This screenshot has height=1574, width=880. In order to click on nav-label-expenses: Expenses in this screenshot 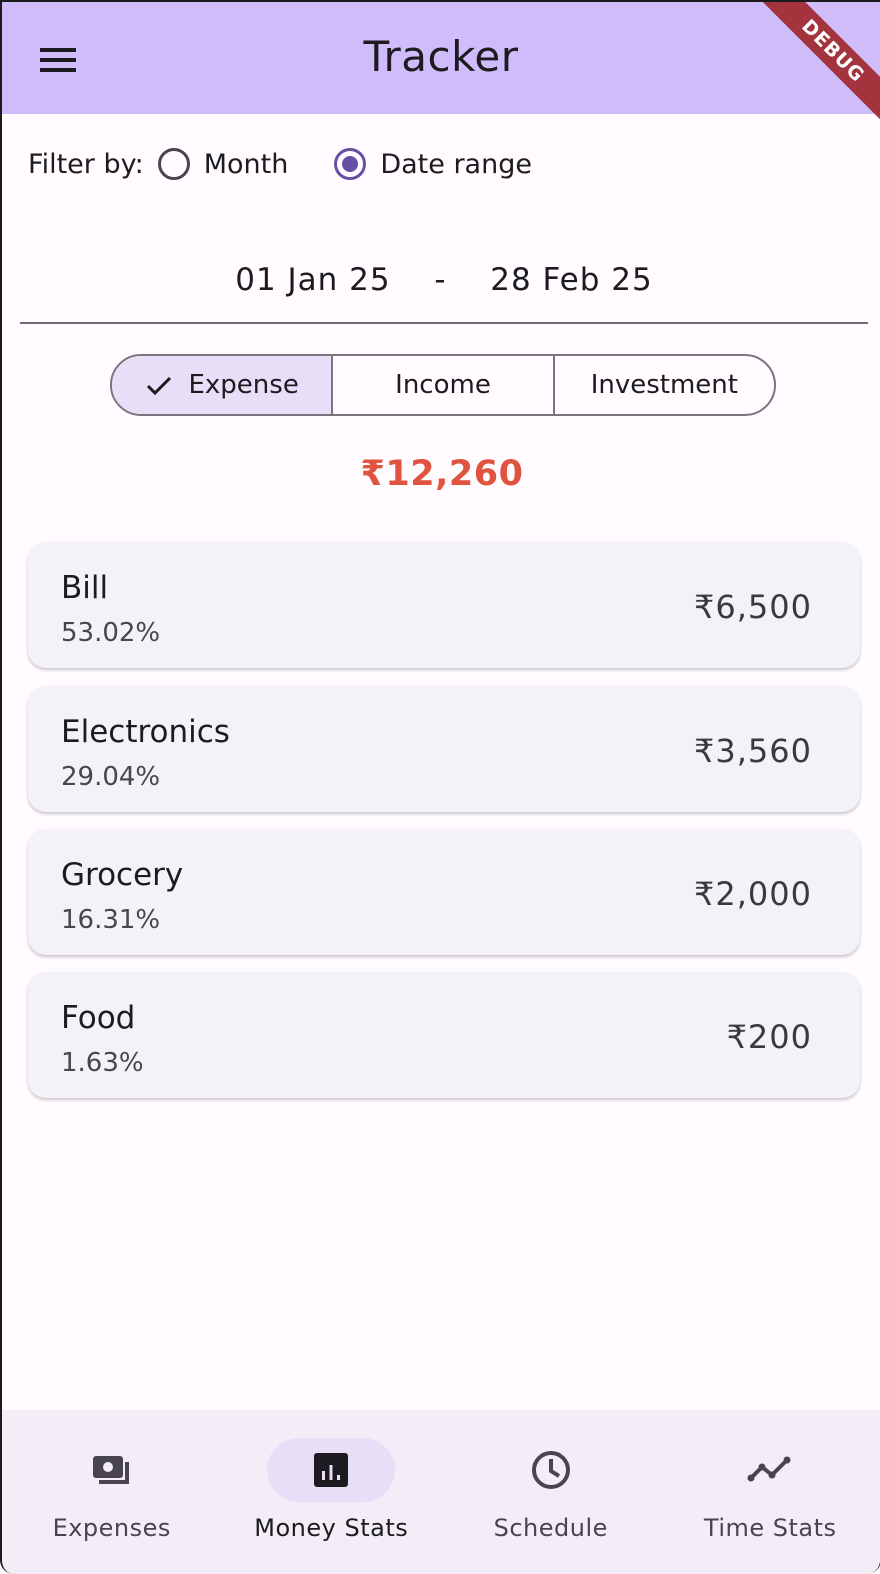, I will do `click(111, 1528)`.